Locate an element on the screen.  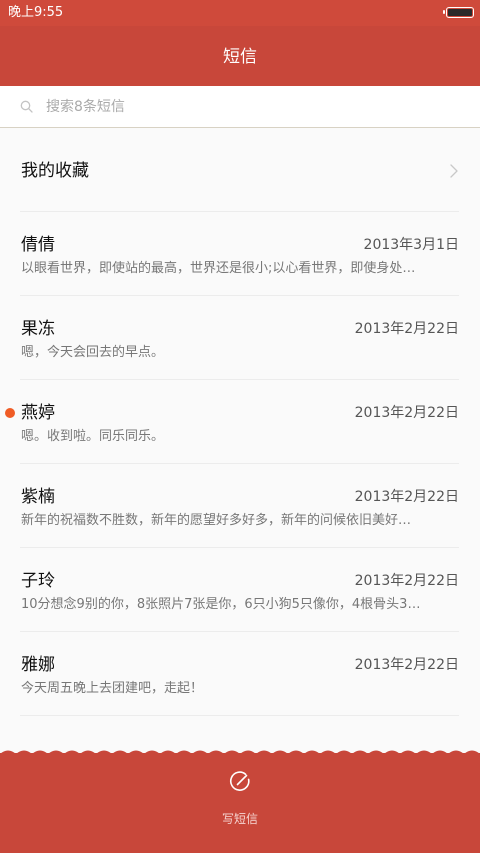
message-preview: 嗯，今天会回去的早点。 is located at coordinates (93, 352).